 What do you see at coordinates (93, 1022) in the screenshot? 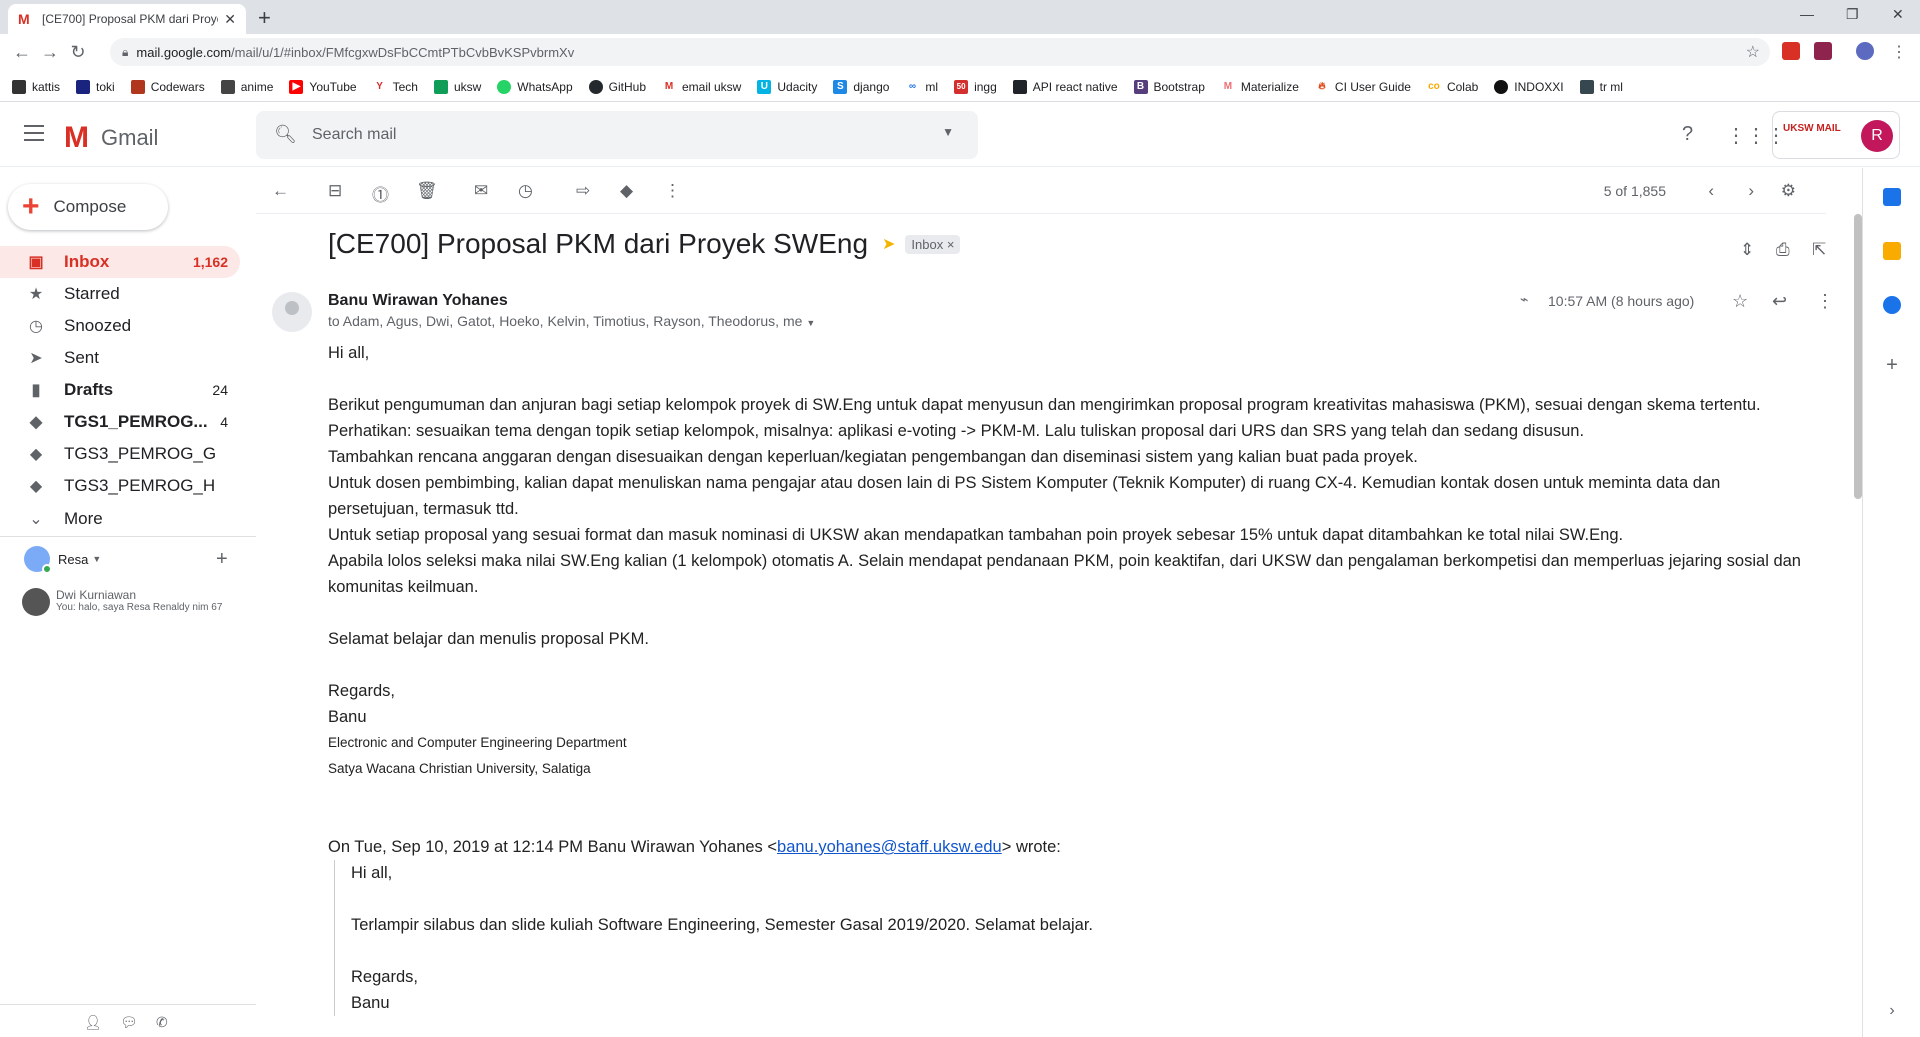
I see `person-icon: 👤︎` at bounding box center [93, 1022].